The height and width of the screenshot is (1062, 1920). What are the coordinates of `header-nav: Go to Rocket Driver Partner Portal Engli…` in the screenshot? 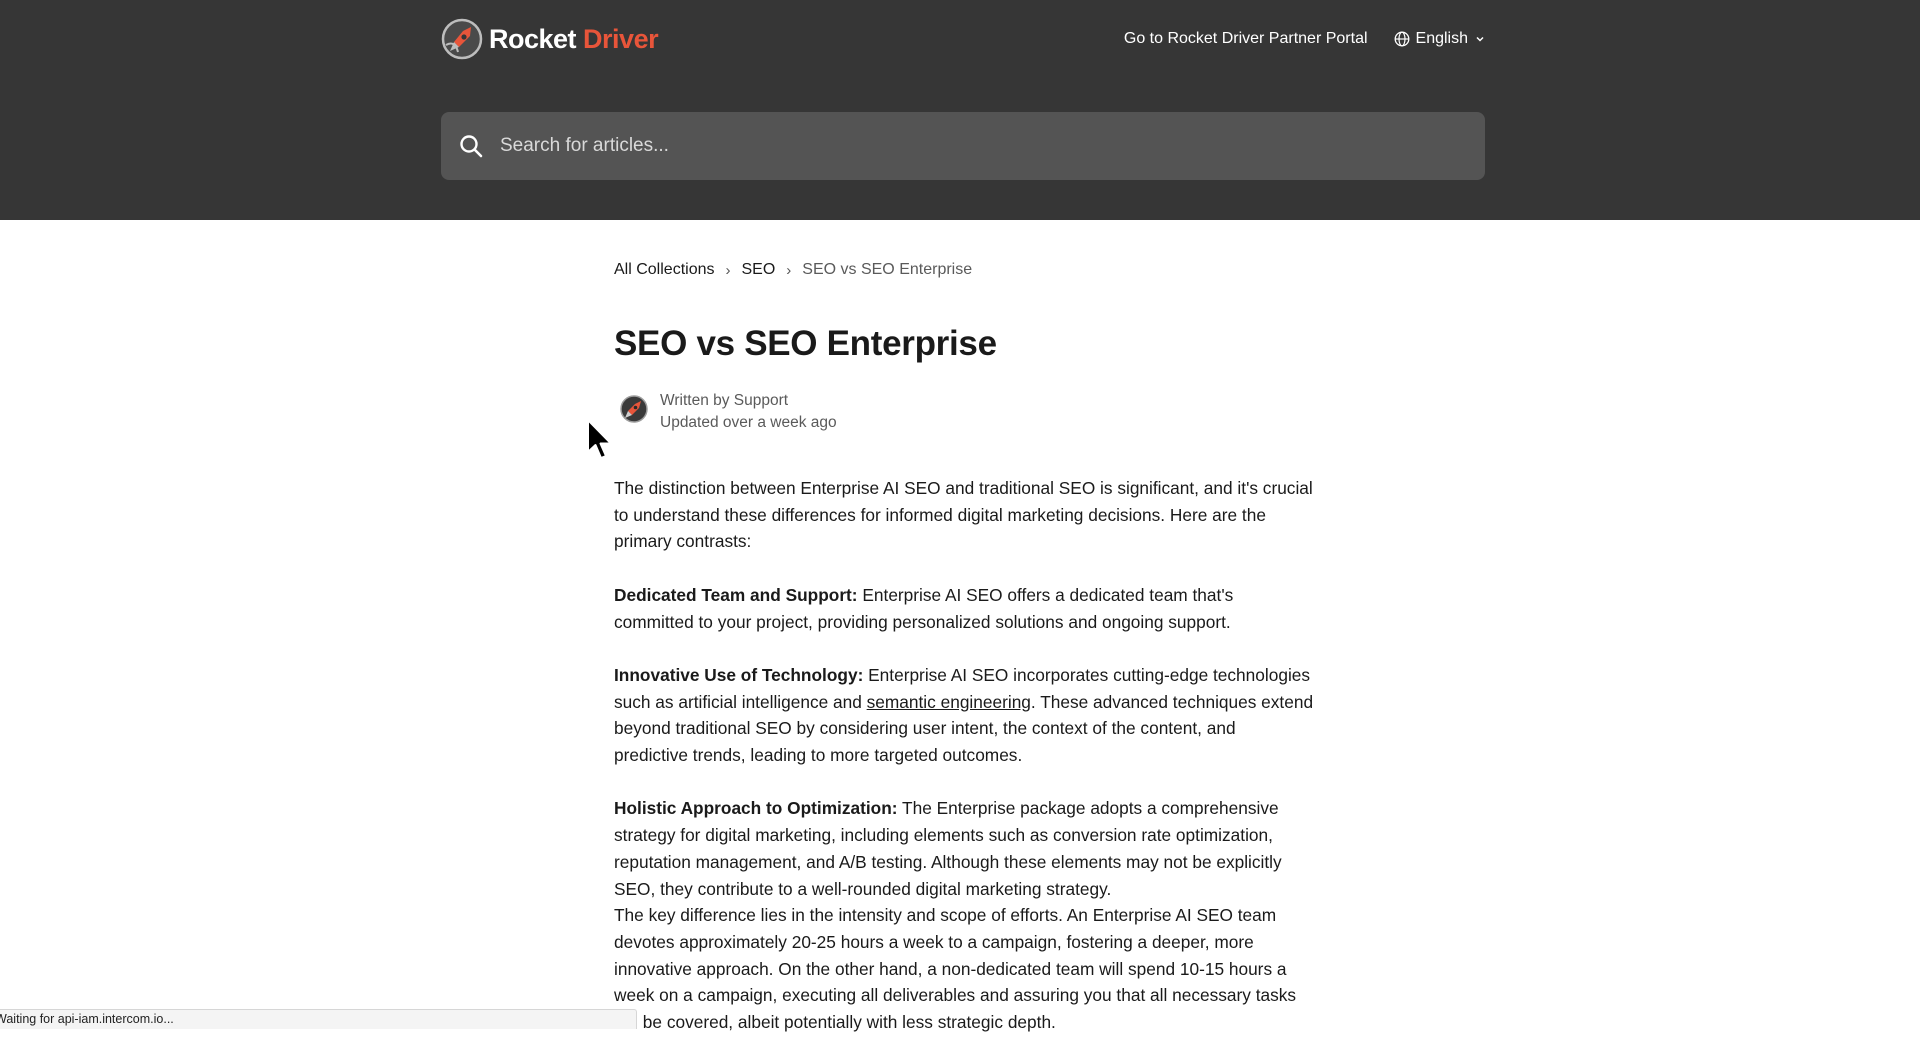 It's located at (1304, 39).